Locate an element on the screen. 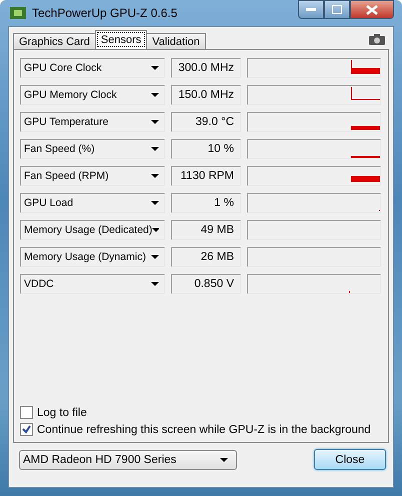  sensor-dropdown: Memory Usage (Dedicated) is located at coordinates (92, 230).